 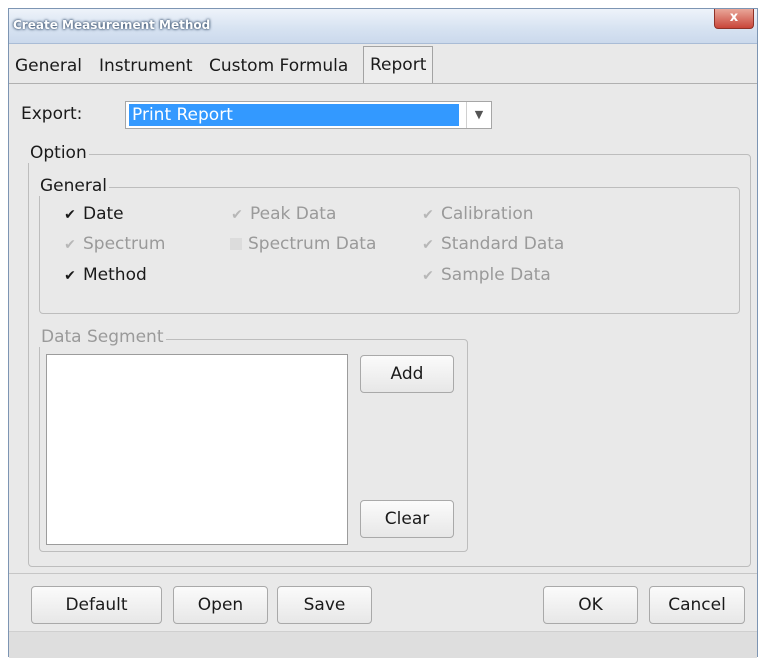 I want to click on close-button: x, so click(x=734, y=19).